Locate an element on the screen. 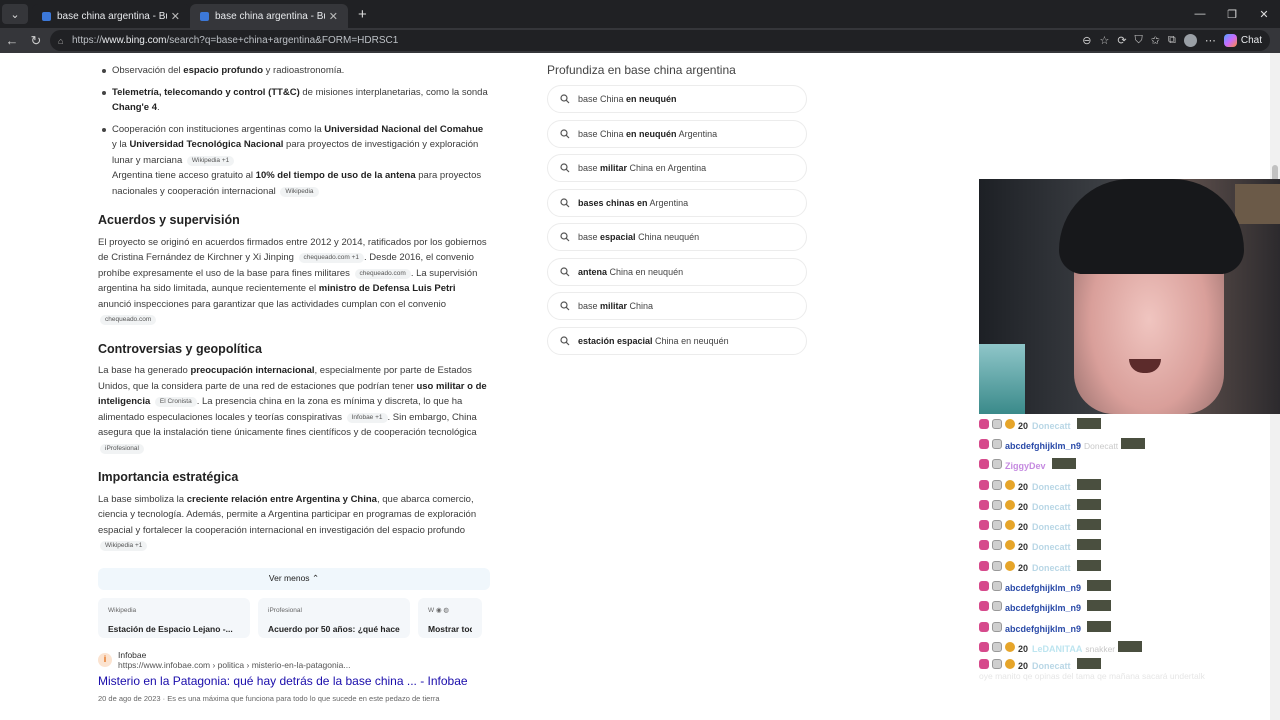 The width and height of the screenshot is (1280, 720). chevron-up-icon: ⌃ is located at coordinates (315, 577).